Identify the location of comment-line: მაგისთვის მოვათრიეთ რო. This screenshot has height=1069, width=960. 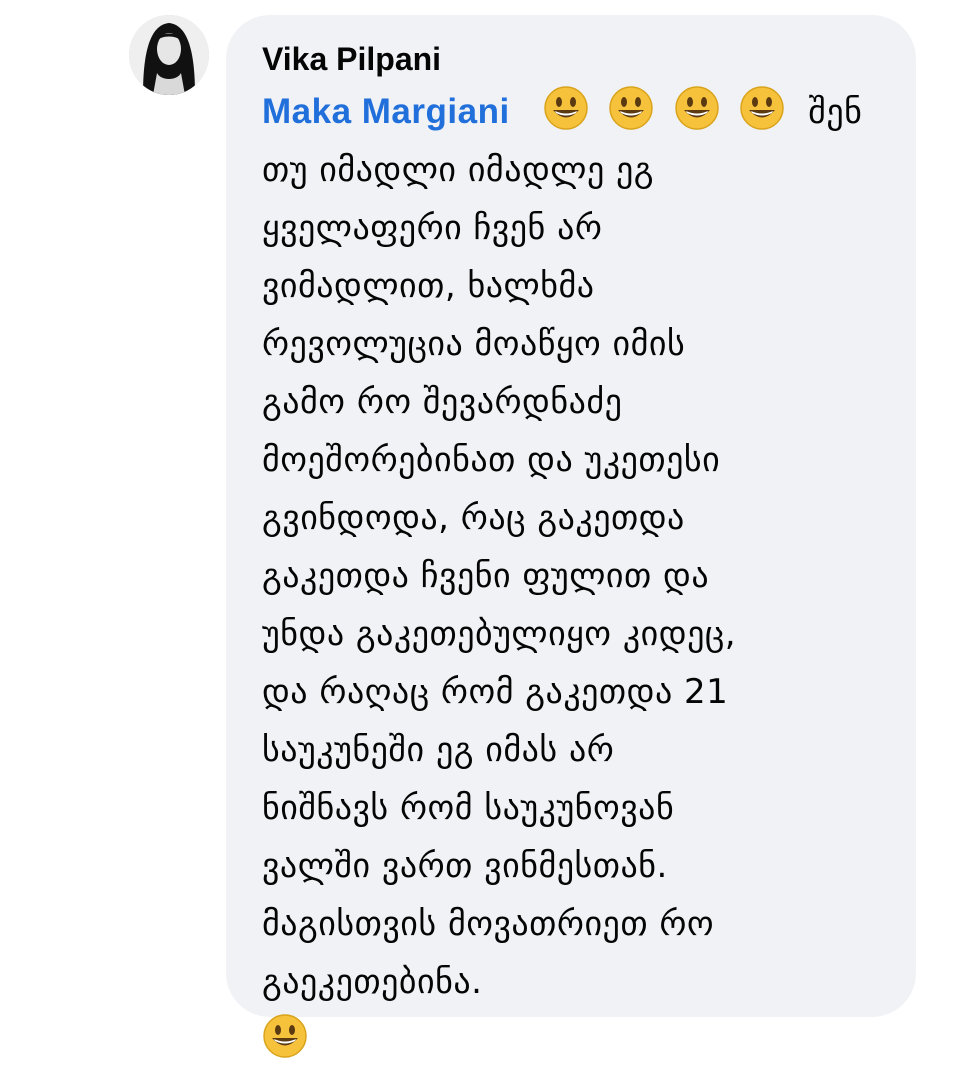
(488, 924).